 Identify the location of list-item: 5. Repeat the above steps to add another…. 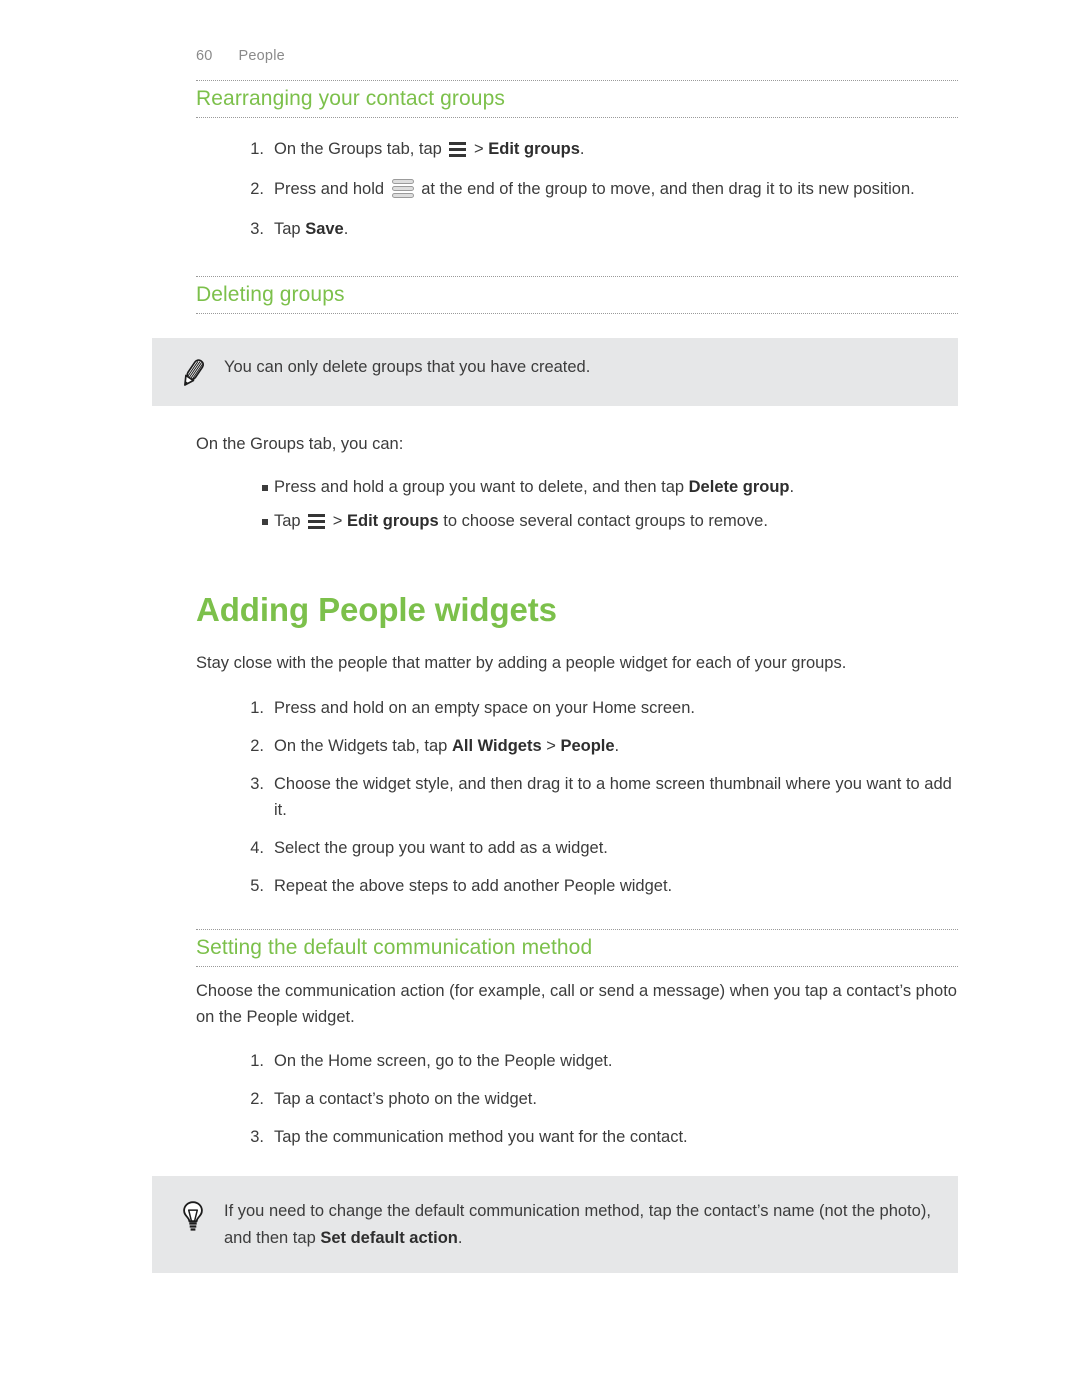
(581, 886).